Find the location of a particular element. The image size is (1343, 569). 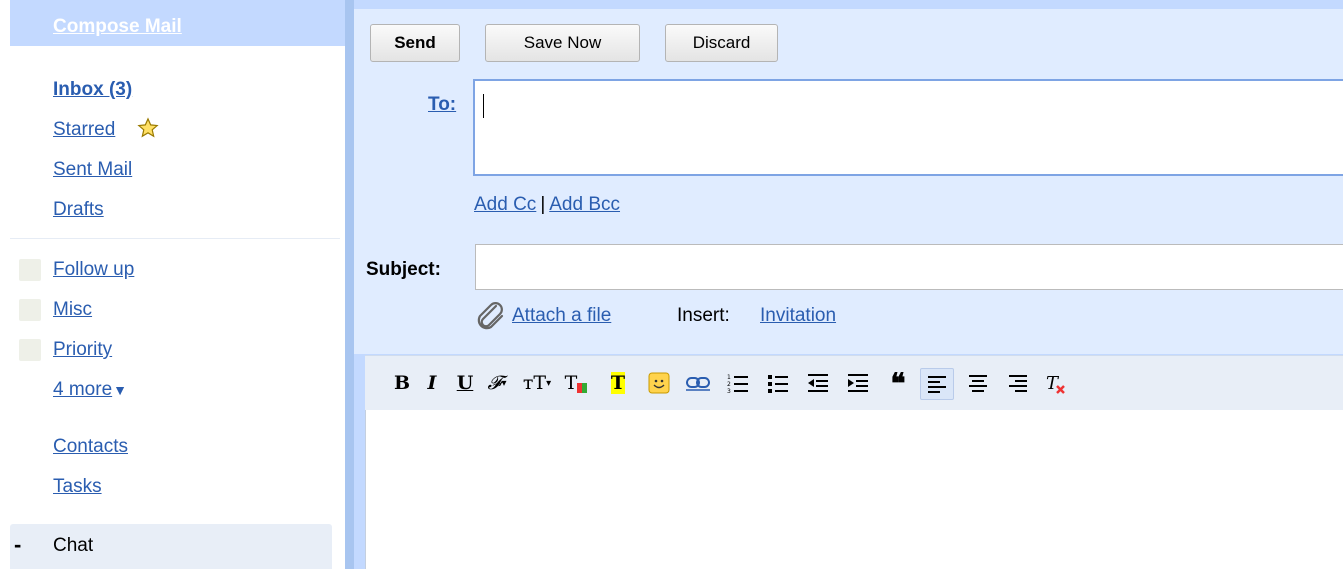

svg-text: 3 is located at coordinates (729, 391).